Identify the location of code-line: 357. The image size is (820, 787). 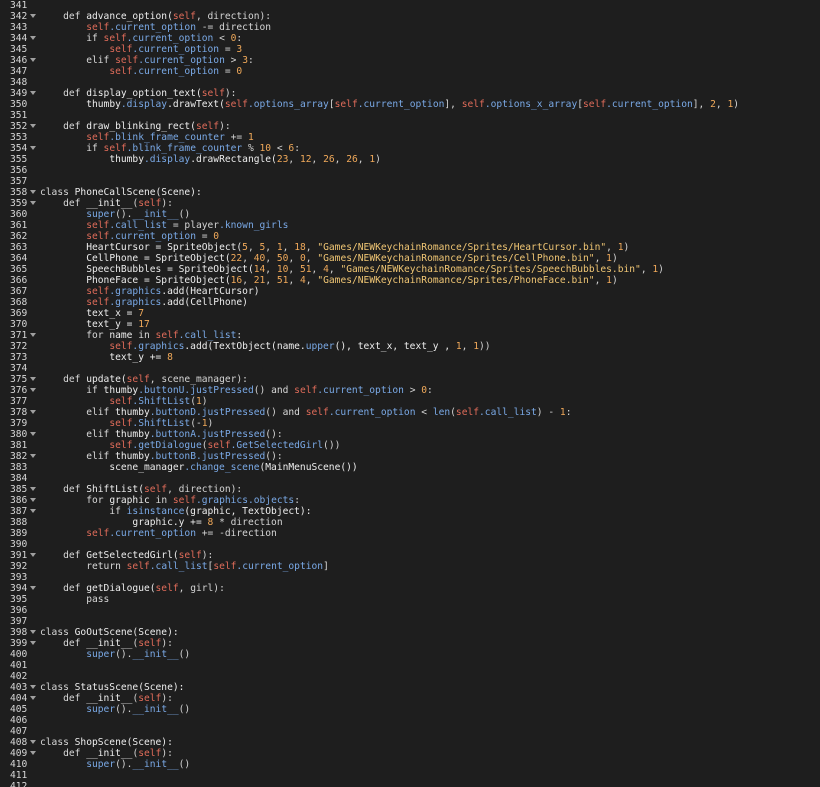
(410, 181).